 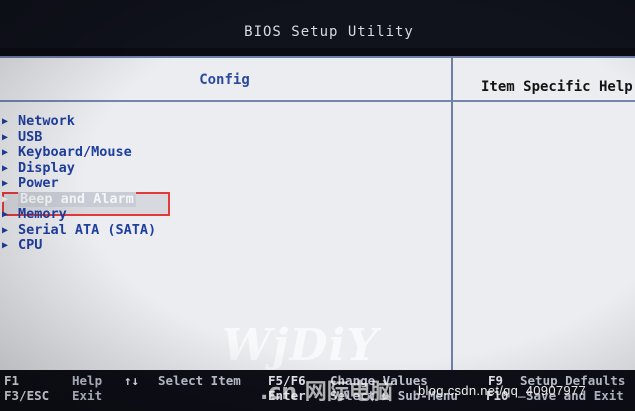 What do you see at coordinates (287, 380) in the screenshot?
I see `key-f5-f6: F5/F6` at bounding box center [287, 380].